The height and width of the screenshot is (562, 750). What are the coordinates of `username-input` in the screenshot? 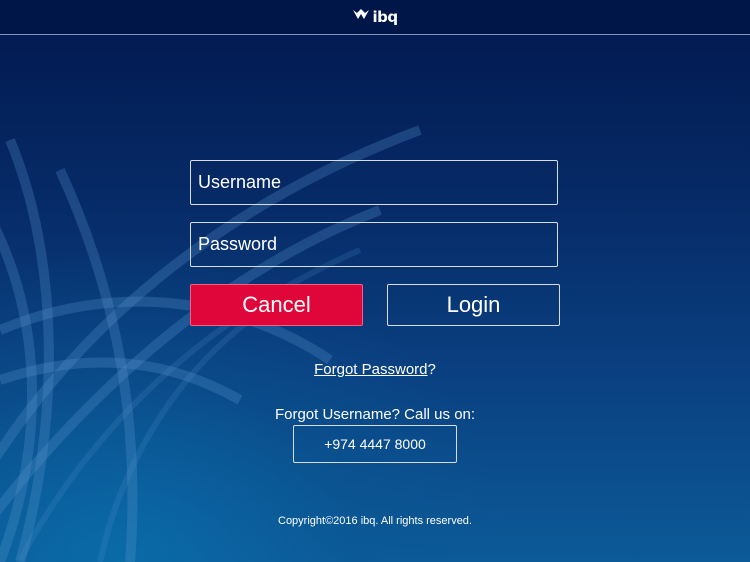 It's located at (374, 182).